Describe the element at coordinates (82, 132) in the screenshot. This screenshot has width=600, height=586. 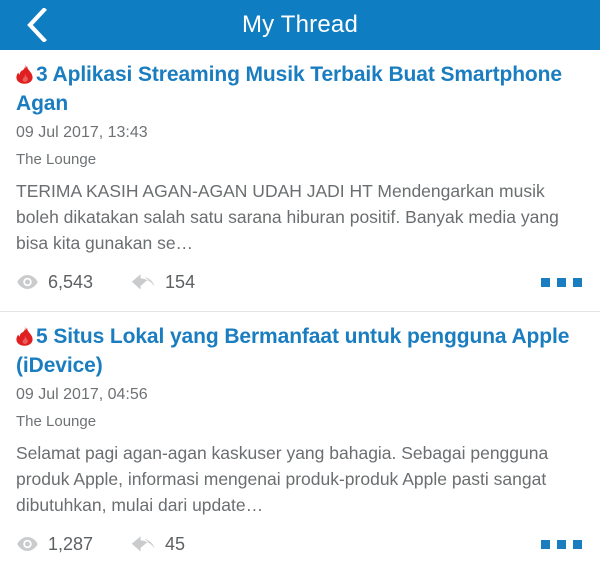
I see `thread-date: 09 Jul 2017, 13:43` at that location.